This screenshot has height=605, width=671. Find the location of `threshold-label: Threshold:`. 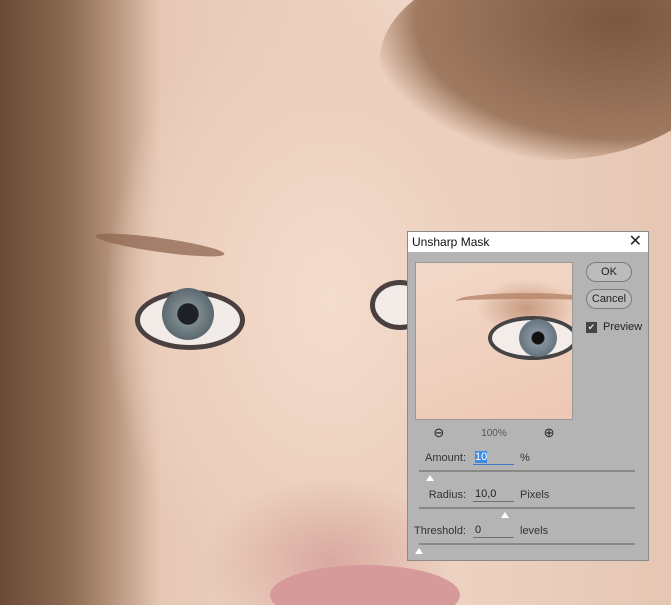

threshold-label: Threshold: is located at coordinates (440, 531).